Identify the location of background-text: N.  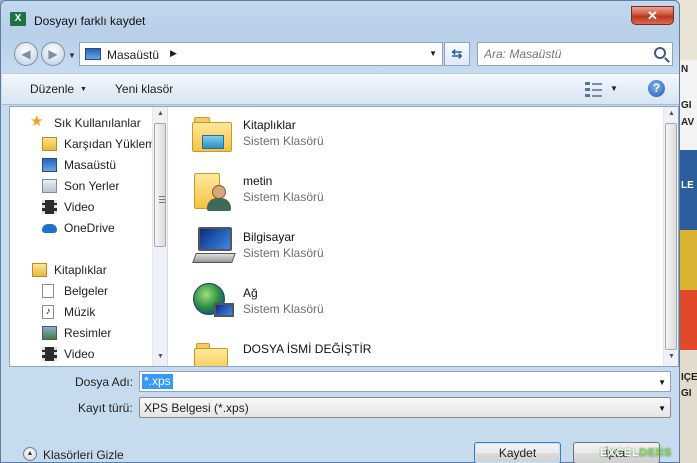
(685, 69).